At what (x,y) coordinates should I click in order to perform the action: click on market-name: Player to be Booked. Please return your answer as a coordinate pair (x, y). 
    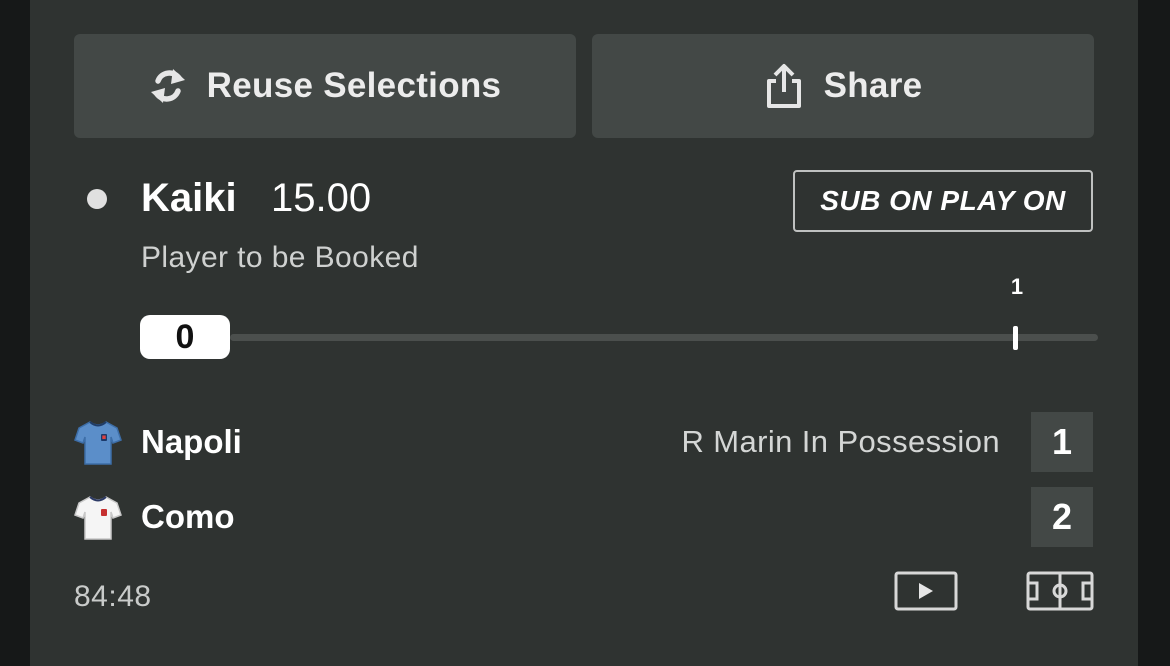
    Looking at the image, I should click on (280, 257).